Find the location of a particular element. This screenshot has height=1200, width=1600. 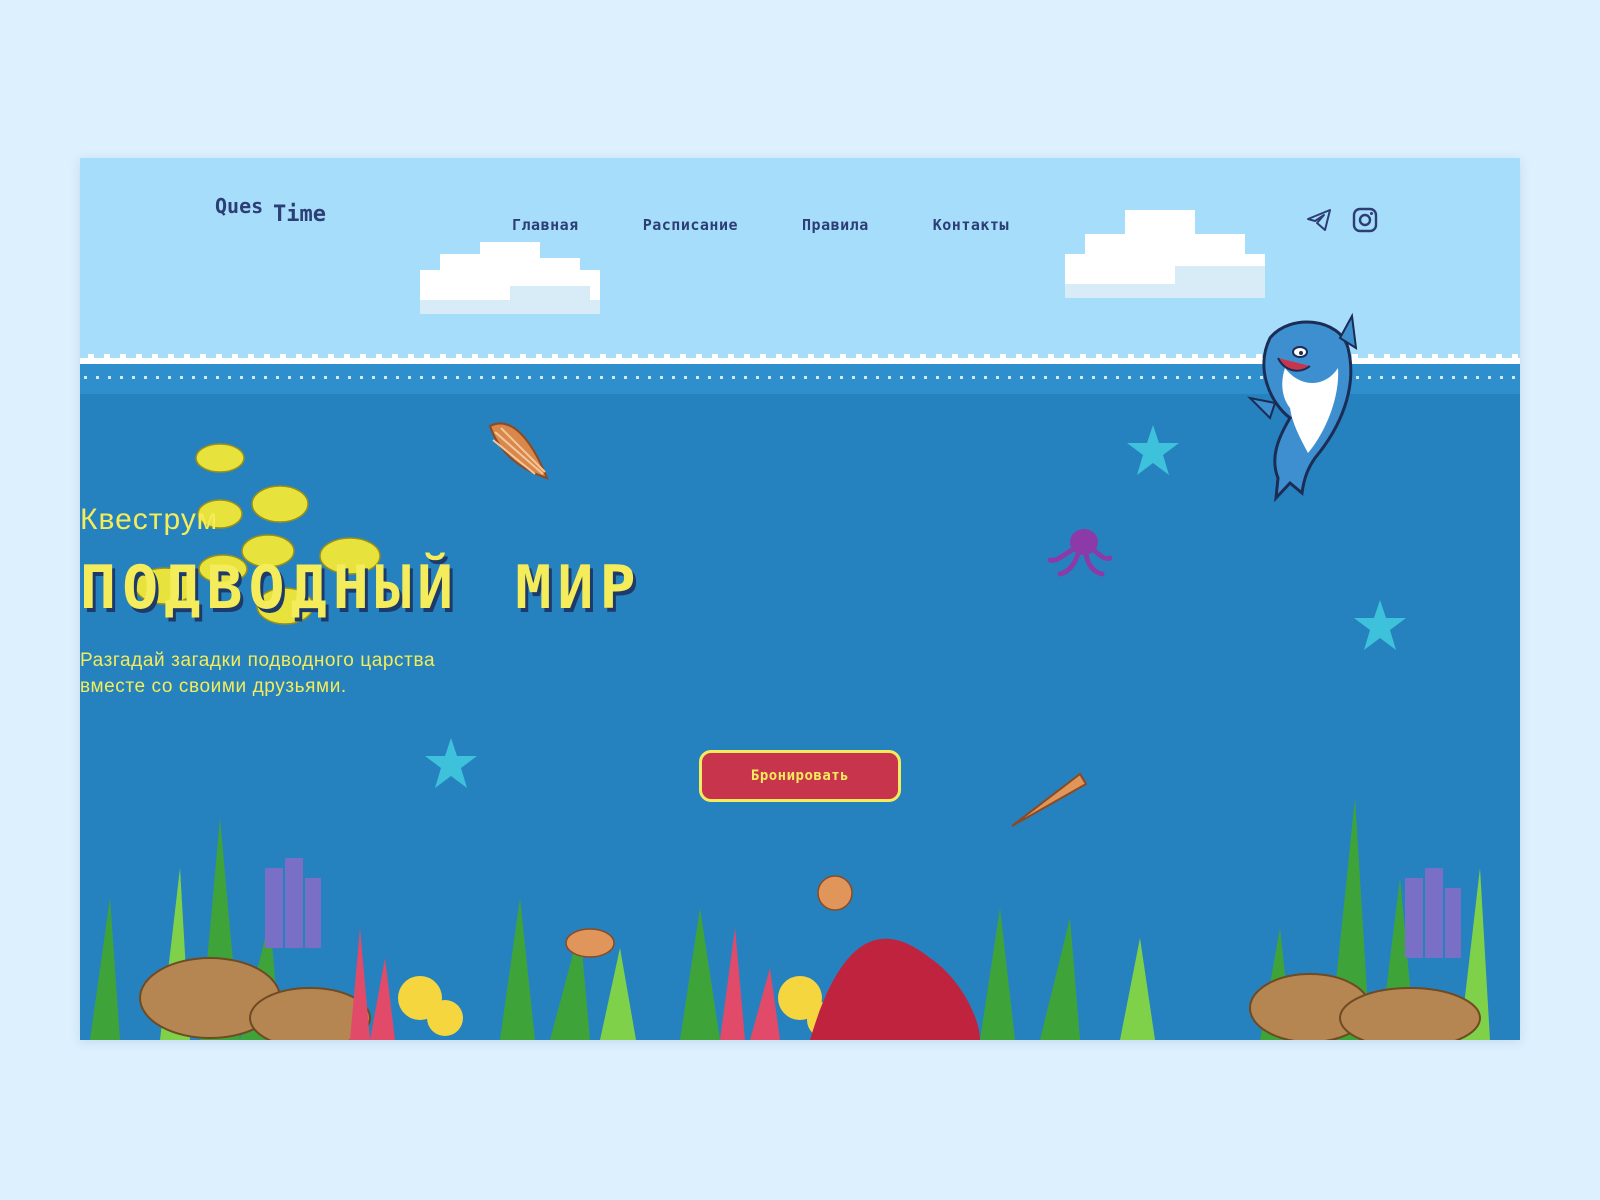

logo-text-time: Time is located at coordinates (299, 214).